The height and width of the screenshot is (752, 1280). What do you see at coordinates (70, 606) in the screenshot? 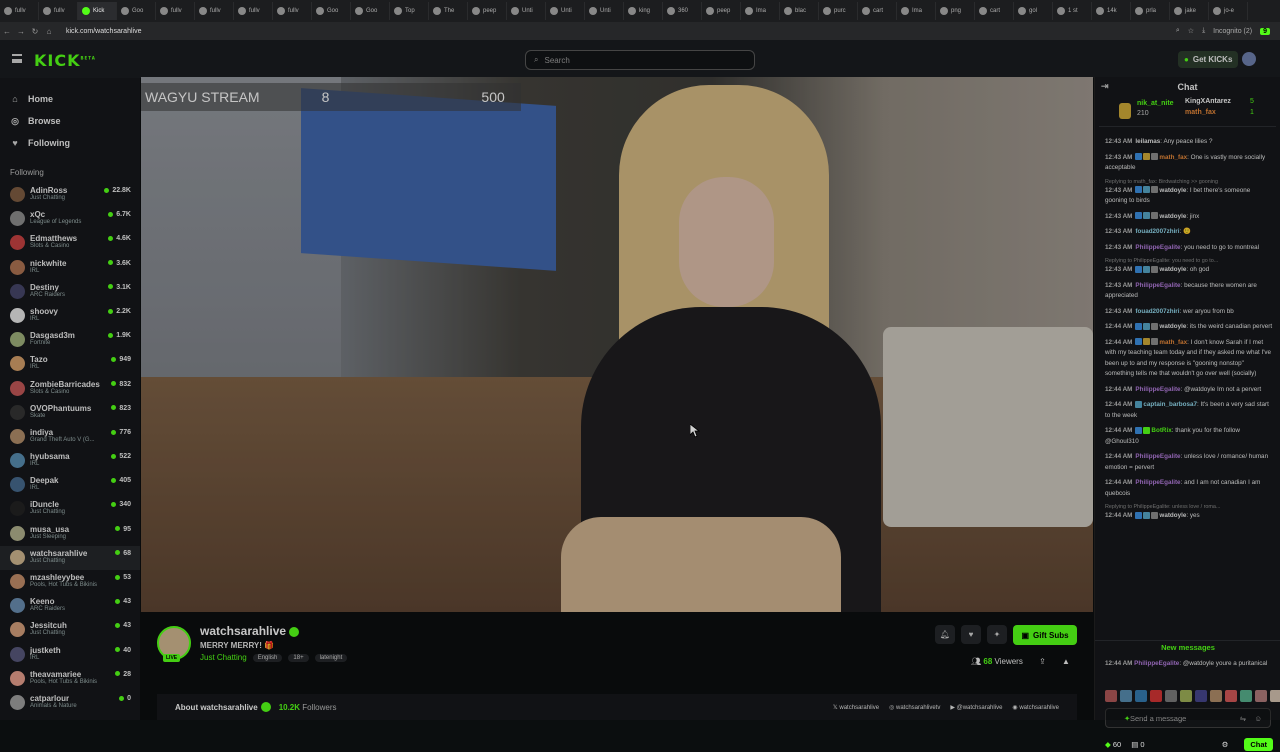
I see `following-channel-item: Keeno ARC Raiders 43` at bounding box center [70, 606].